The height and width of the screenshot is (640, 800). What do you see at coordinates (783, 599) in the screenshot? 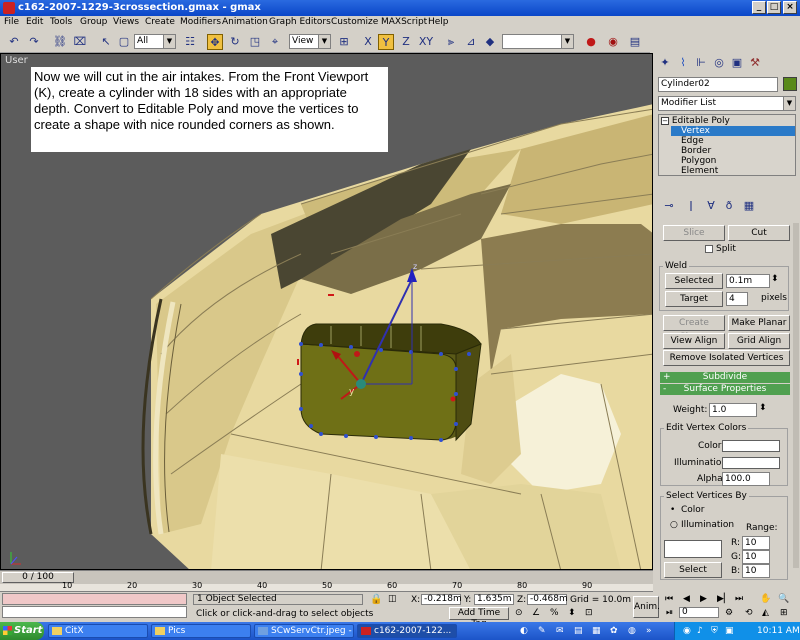
I see `zoom-icon: 🔍` at bounding box center [783, 599].